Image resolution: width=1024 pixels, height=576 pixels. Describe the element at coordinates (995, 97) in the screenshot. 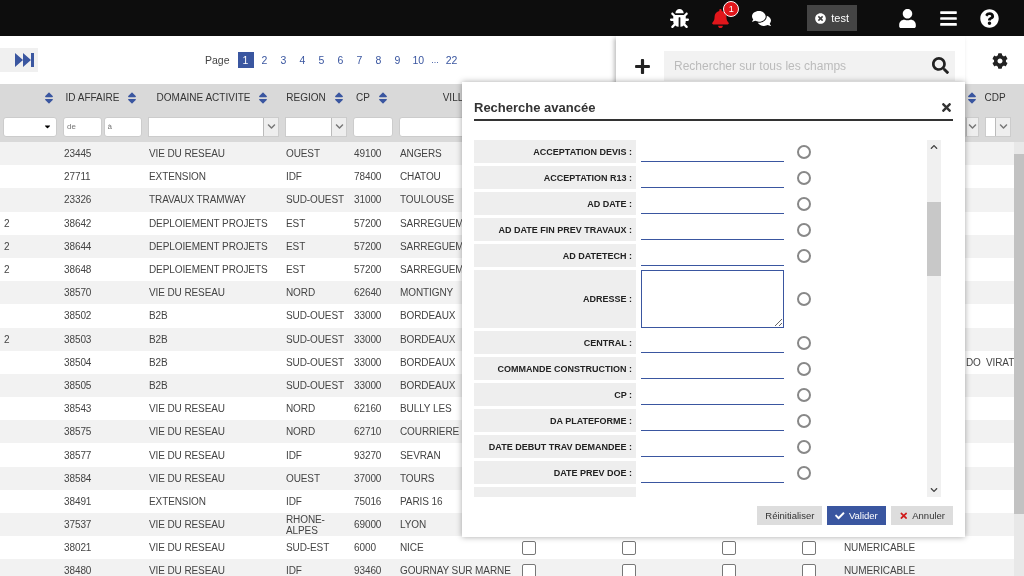

I see `column-header: CDP` at that location.